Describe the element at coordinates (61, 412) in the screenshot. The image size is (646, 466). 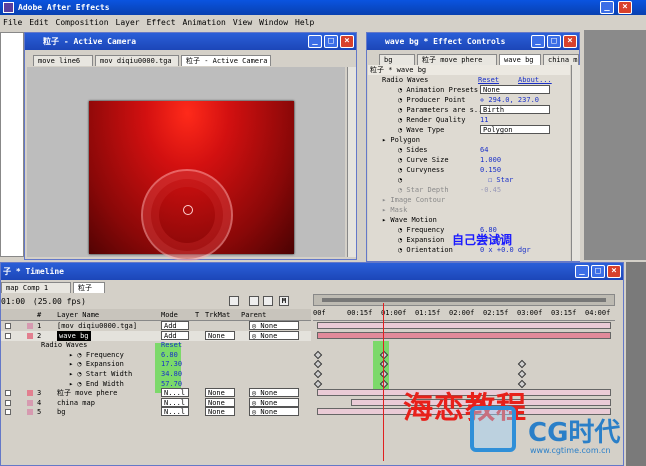
I see `layer-name: bg` at that location.